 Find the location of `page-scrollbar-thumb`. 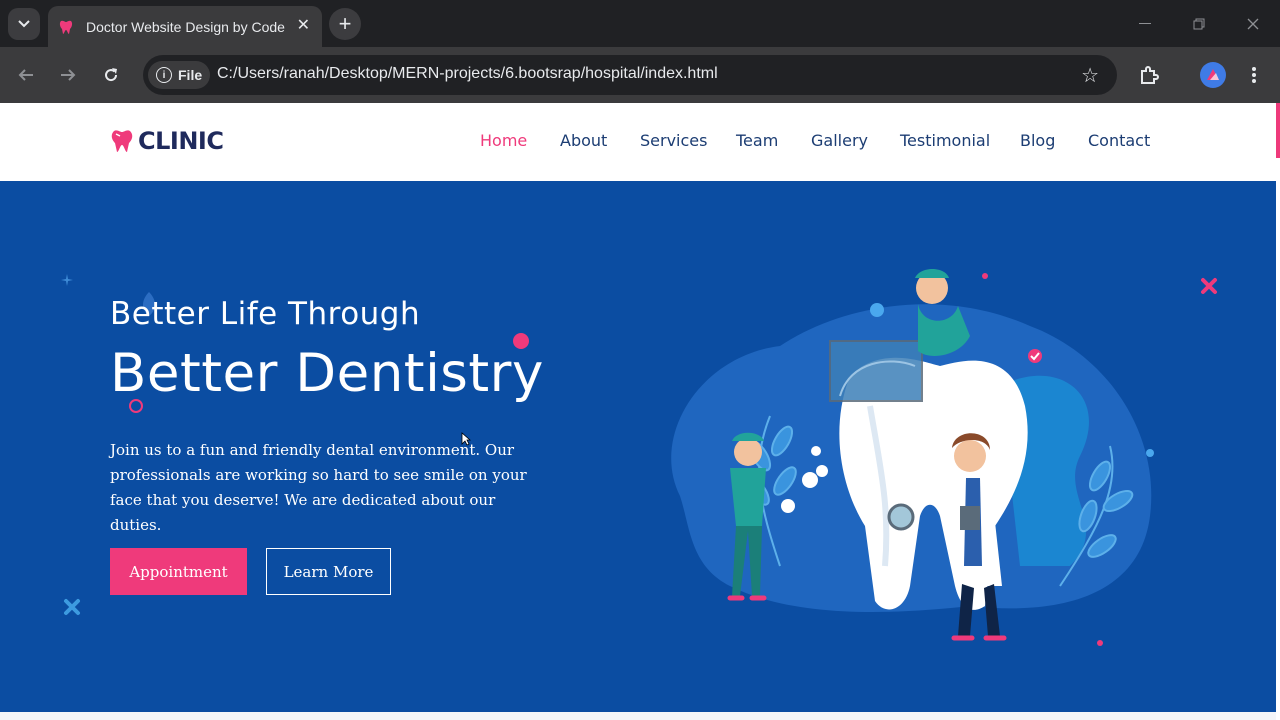

page-scrollbar-thumb is located at coordinates (1278, 130).